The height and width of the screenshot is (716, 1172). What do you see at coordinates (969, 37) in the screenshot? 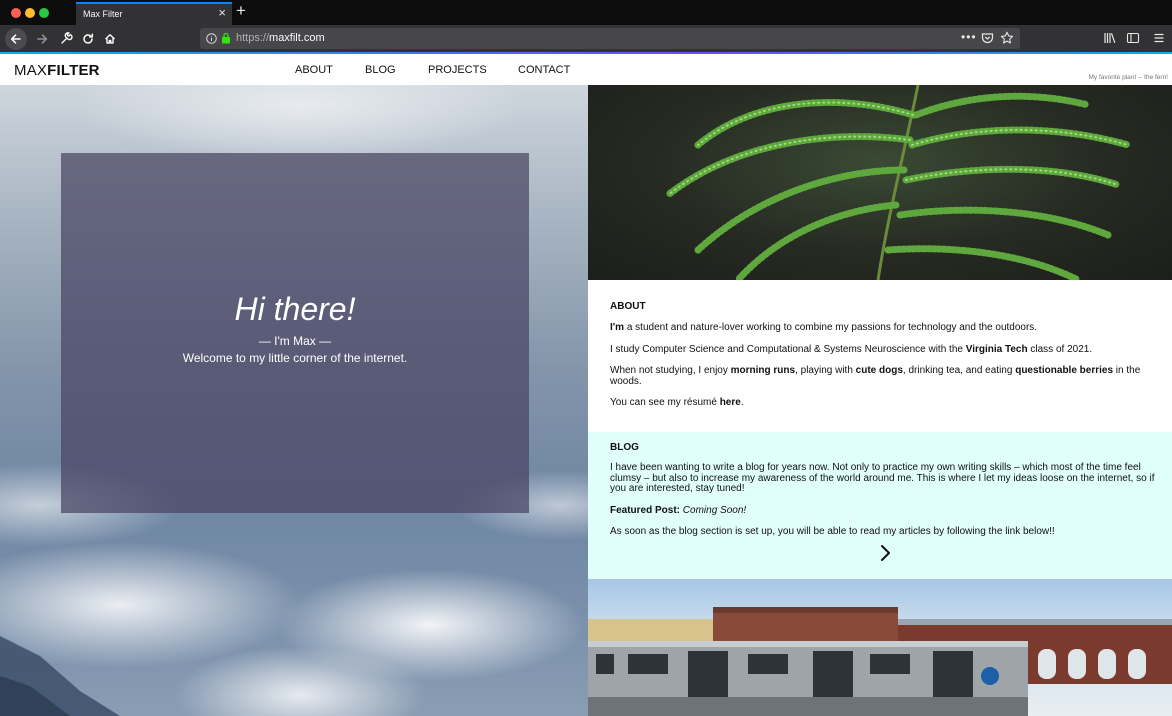
I see `page-actions-menu-icon: •••` at bounding box center [969, 37].